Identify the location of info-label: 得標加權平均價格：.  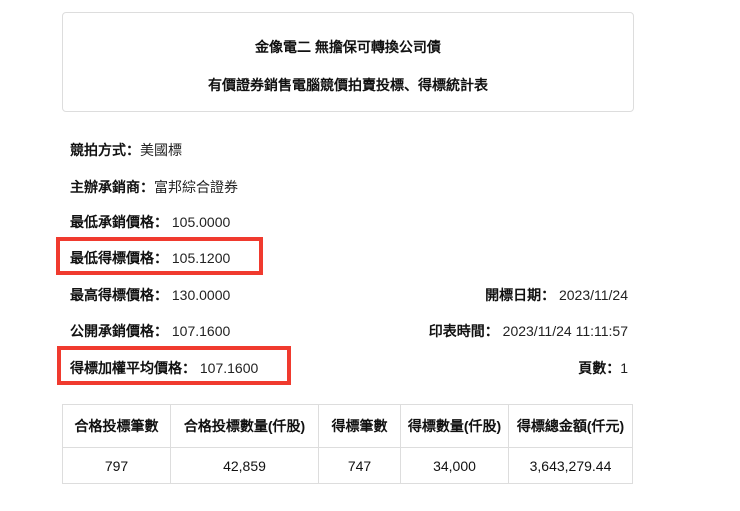
(133, 368).